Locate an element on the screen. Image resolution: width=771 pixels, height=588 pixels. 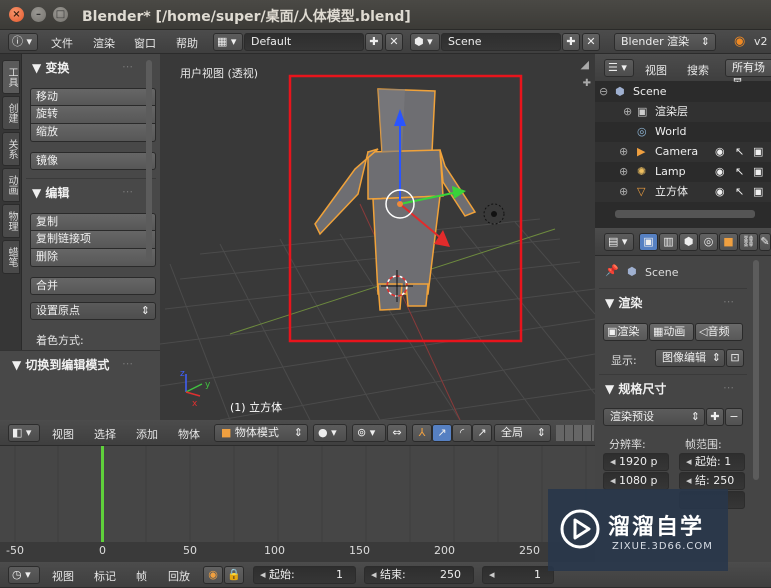
scene-tab: ⬢ is located at coordinates (688, 242).